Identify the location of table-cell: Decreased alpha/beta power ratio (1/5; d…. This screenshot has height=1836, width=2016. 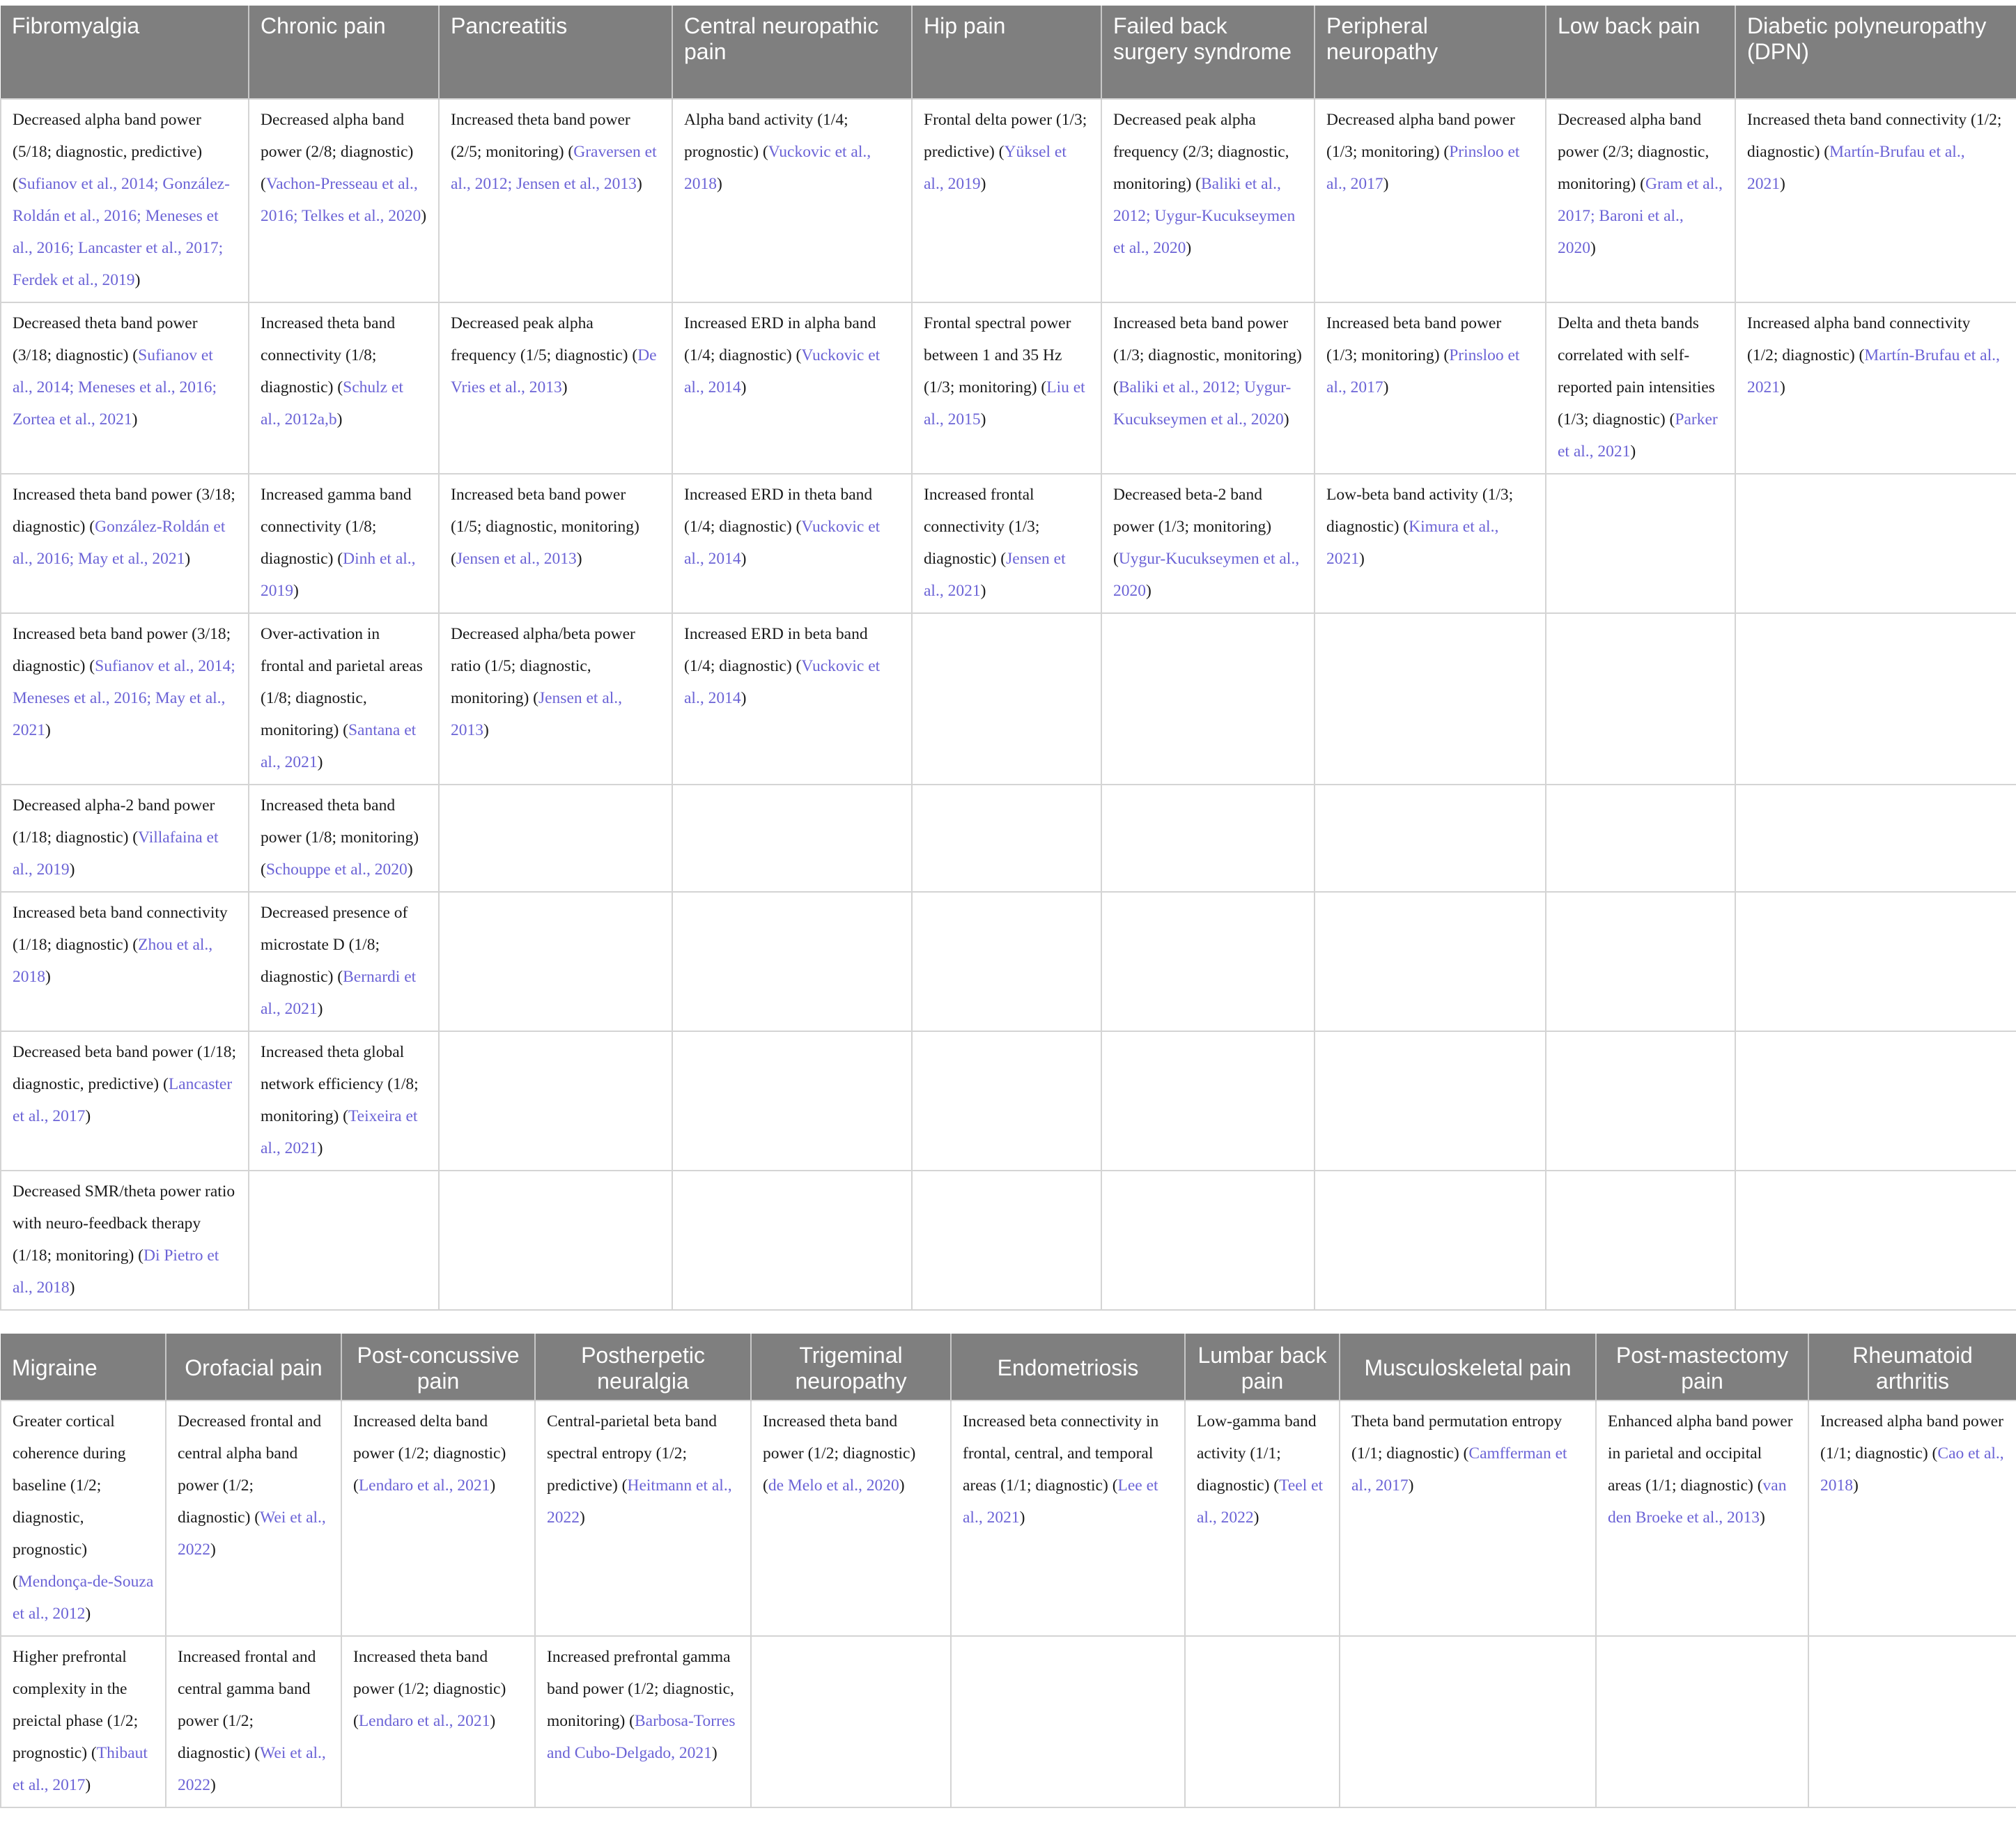
(555, 698).